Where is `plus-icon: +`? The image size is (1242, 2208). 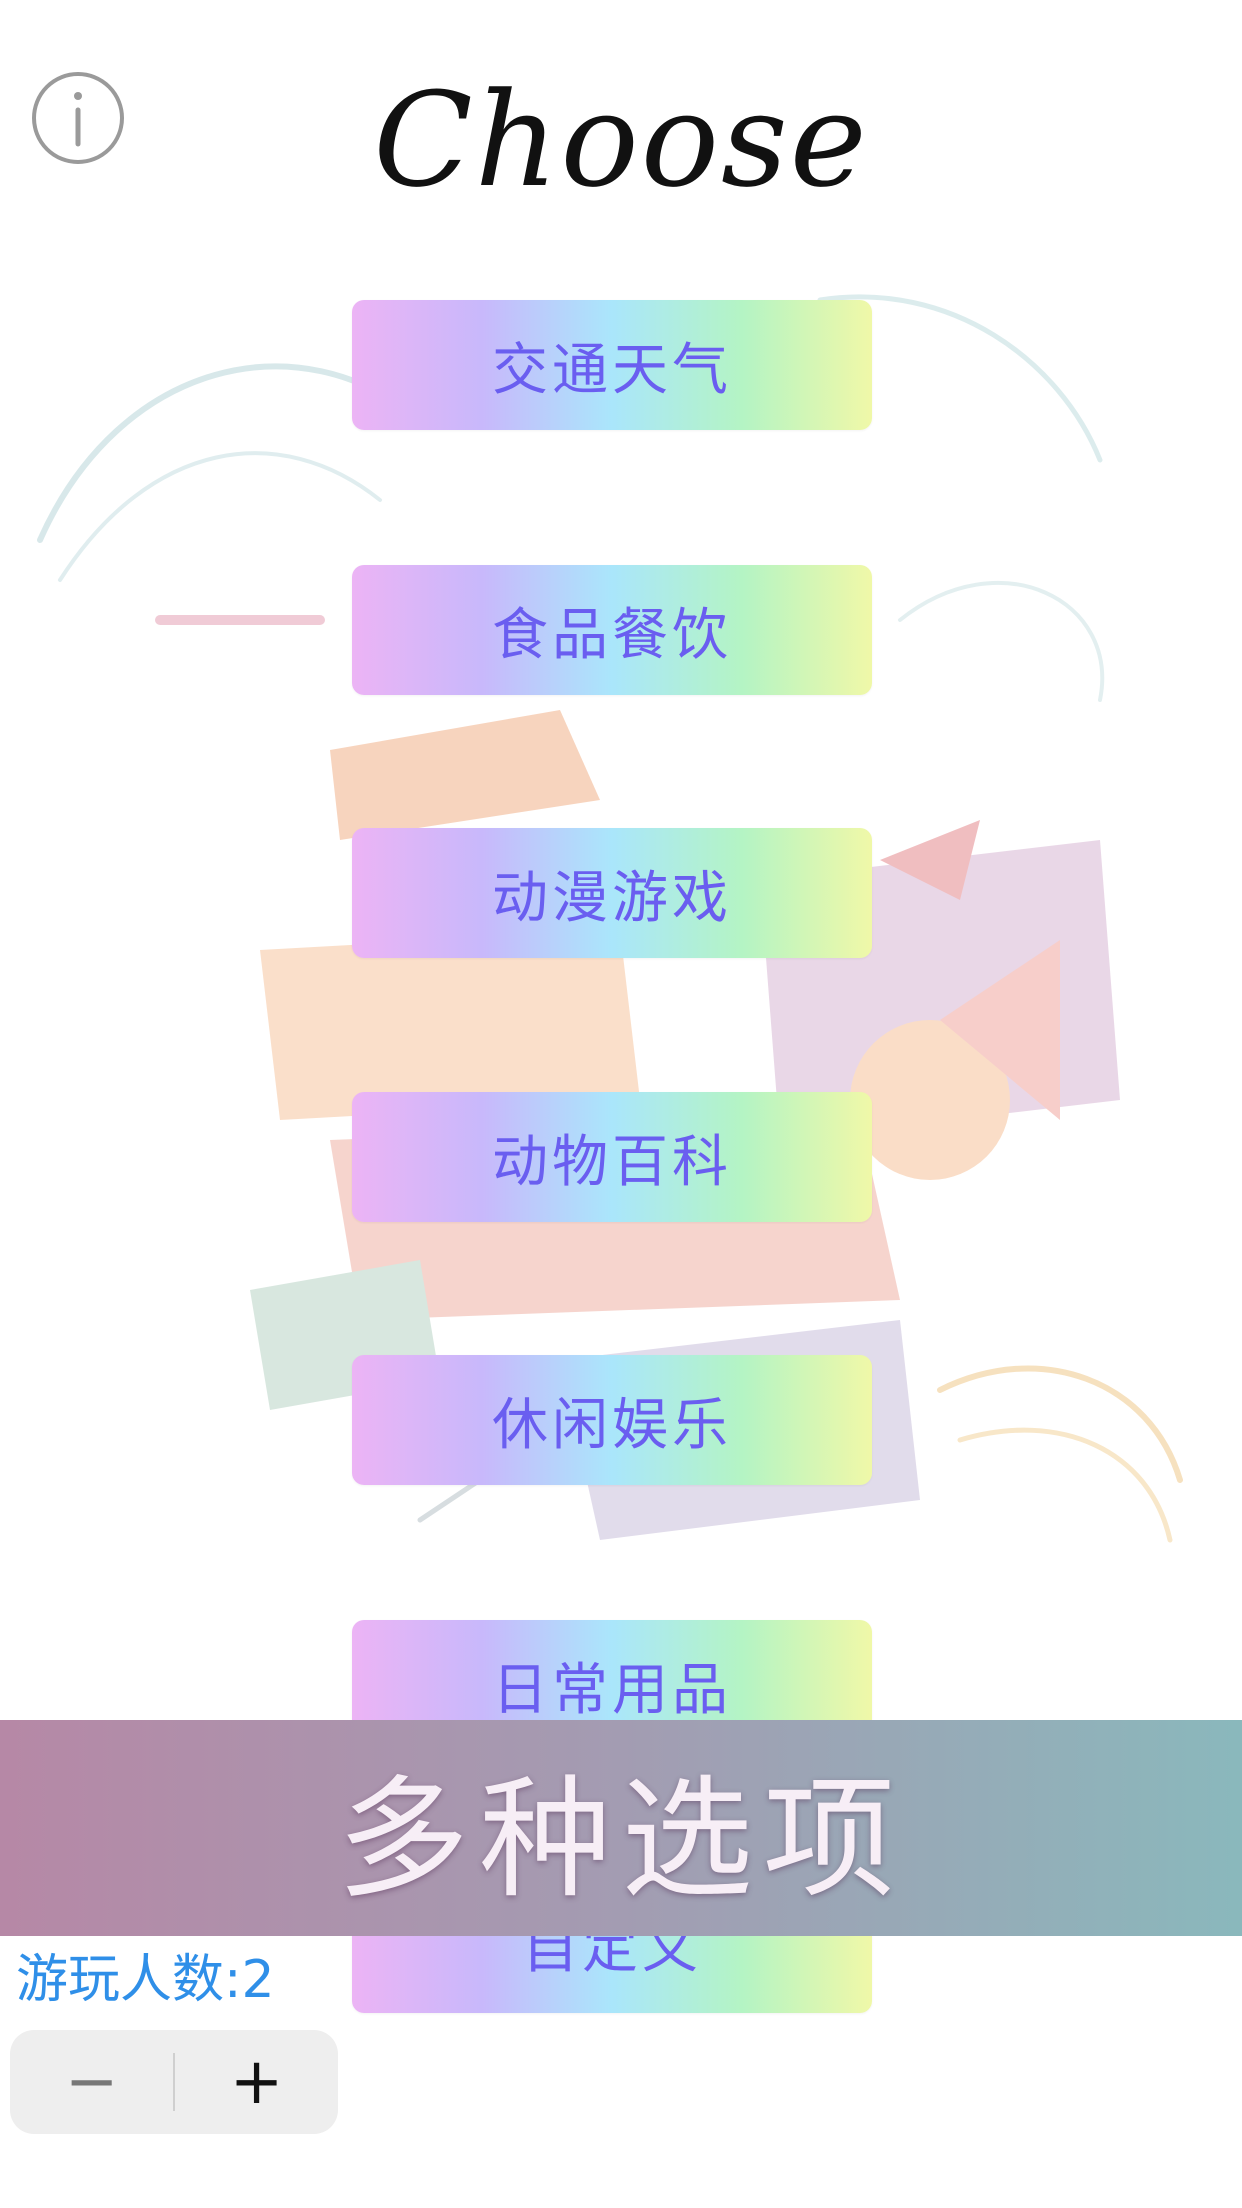 plus-icon: + is located at coordinates (256, 2082).